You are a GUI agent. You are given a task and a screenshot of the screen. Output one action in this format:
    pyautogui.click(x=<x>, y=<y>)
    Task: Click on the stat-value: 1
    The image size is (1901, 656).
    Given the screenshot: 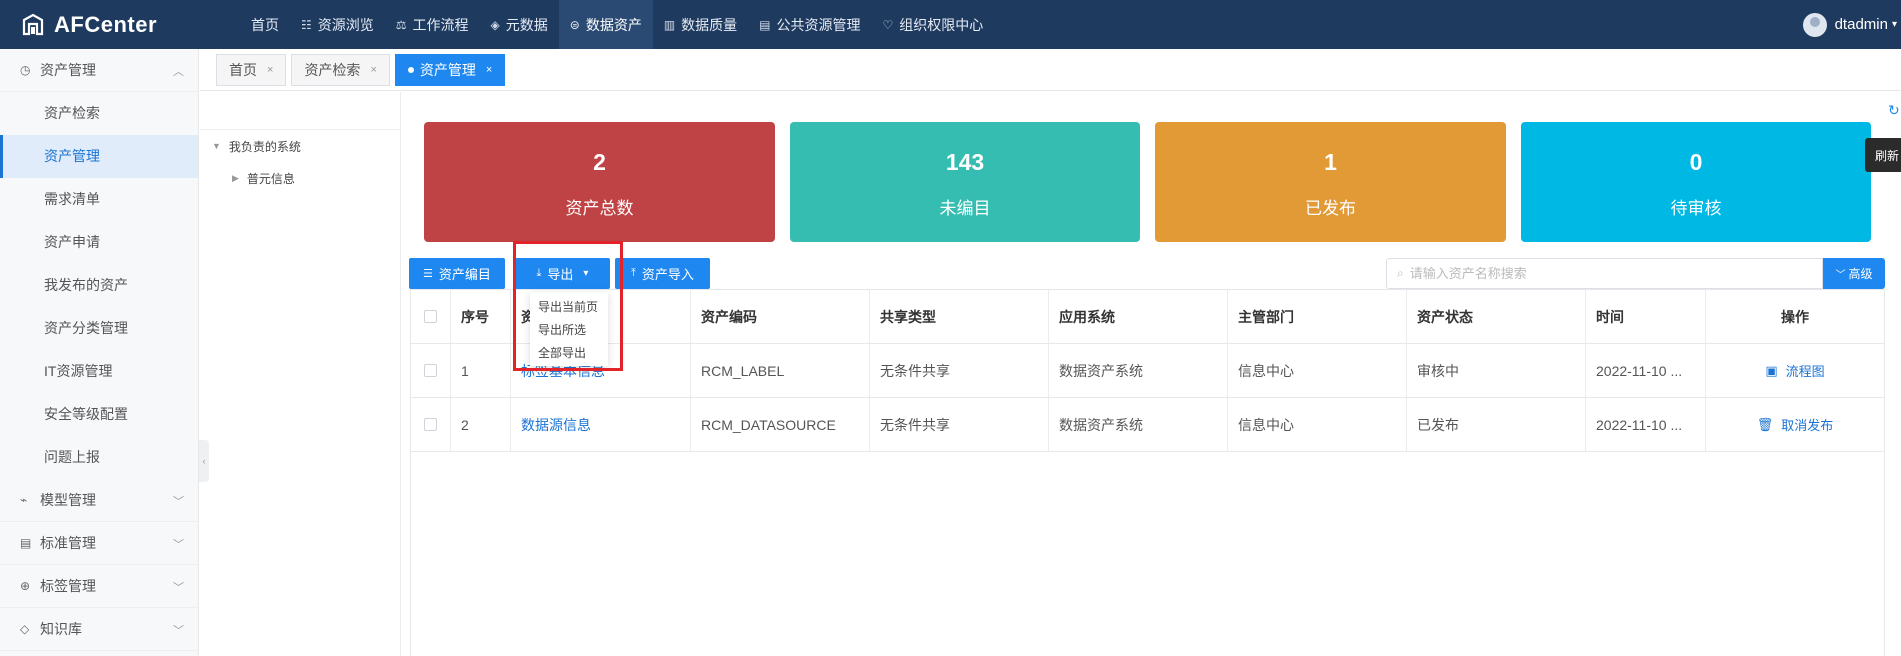 What is the action you would take?
    pyautogui.click(x=1330, y=162)
    